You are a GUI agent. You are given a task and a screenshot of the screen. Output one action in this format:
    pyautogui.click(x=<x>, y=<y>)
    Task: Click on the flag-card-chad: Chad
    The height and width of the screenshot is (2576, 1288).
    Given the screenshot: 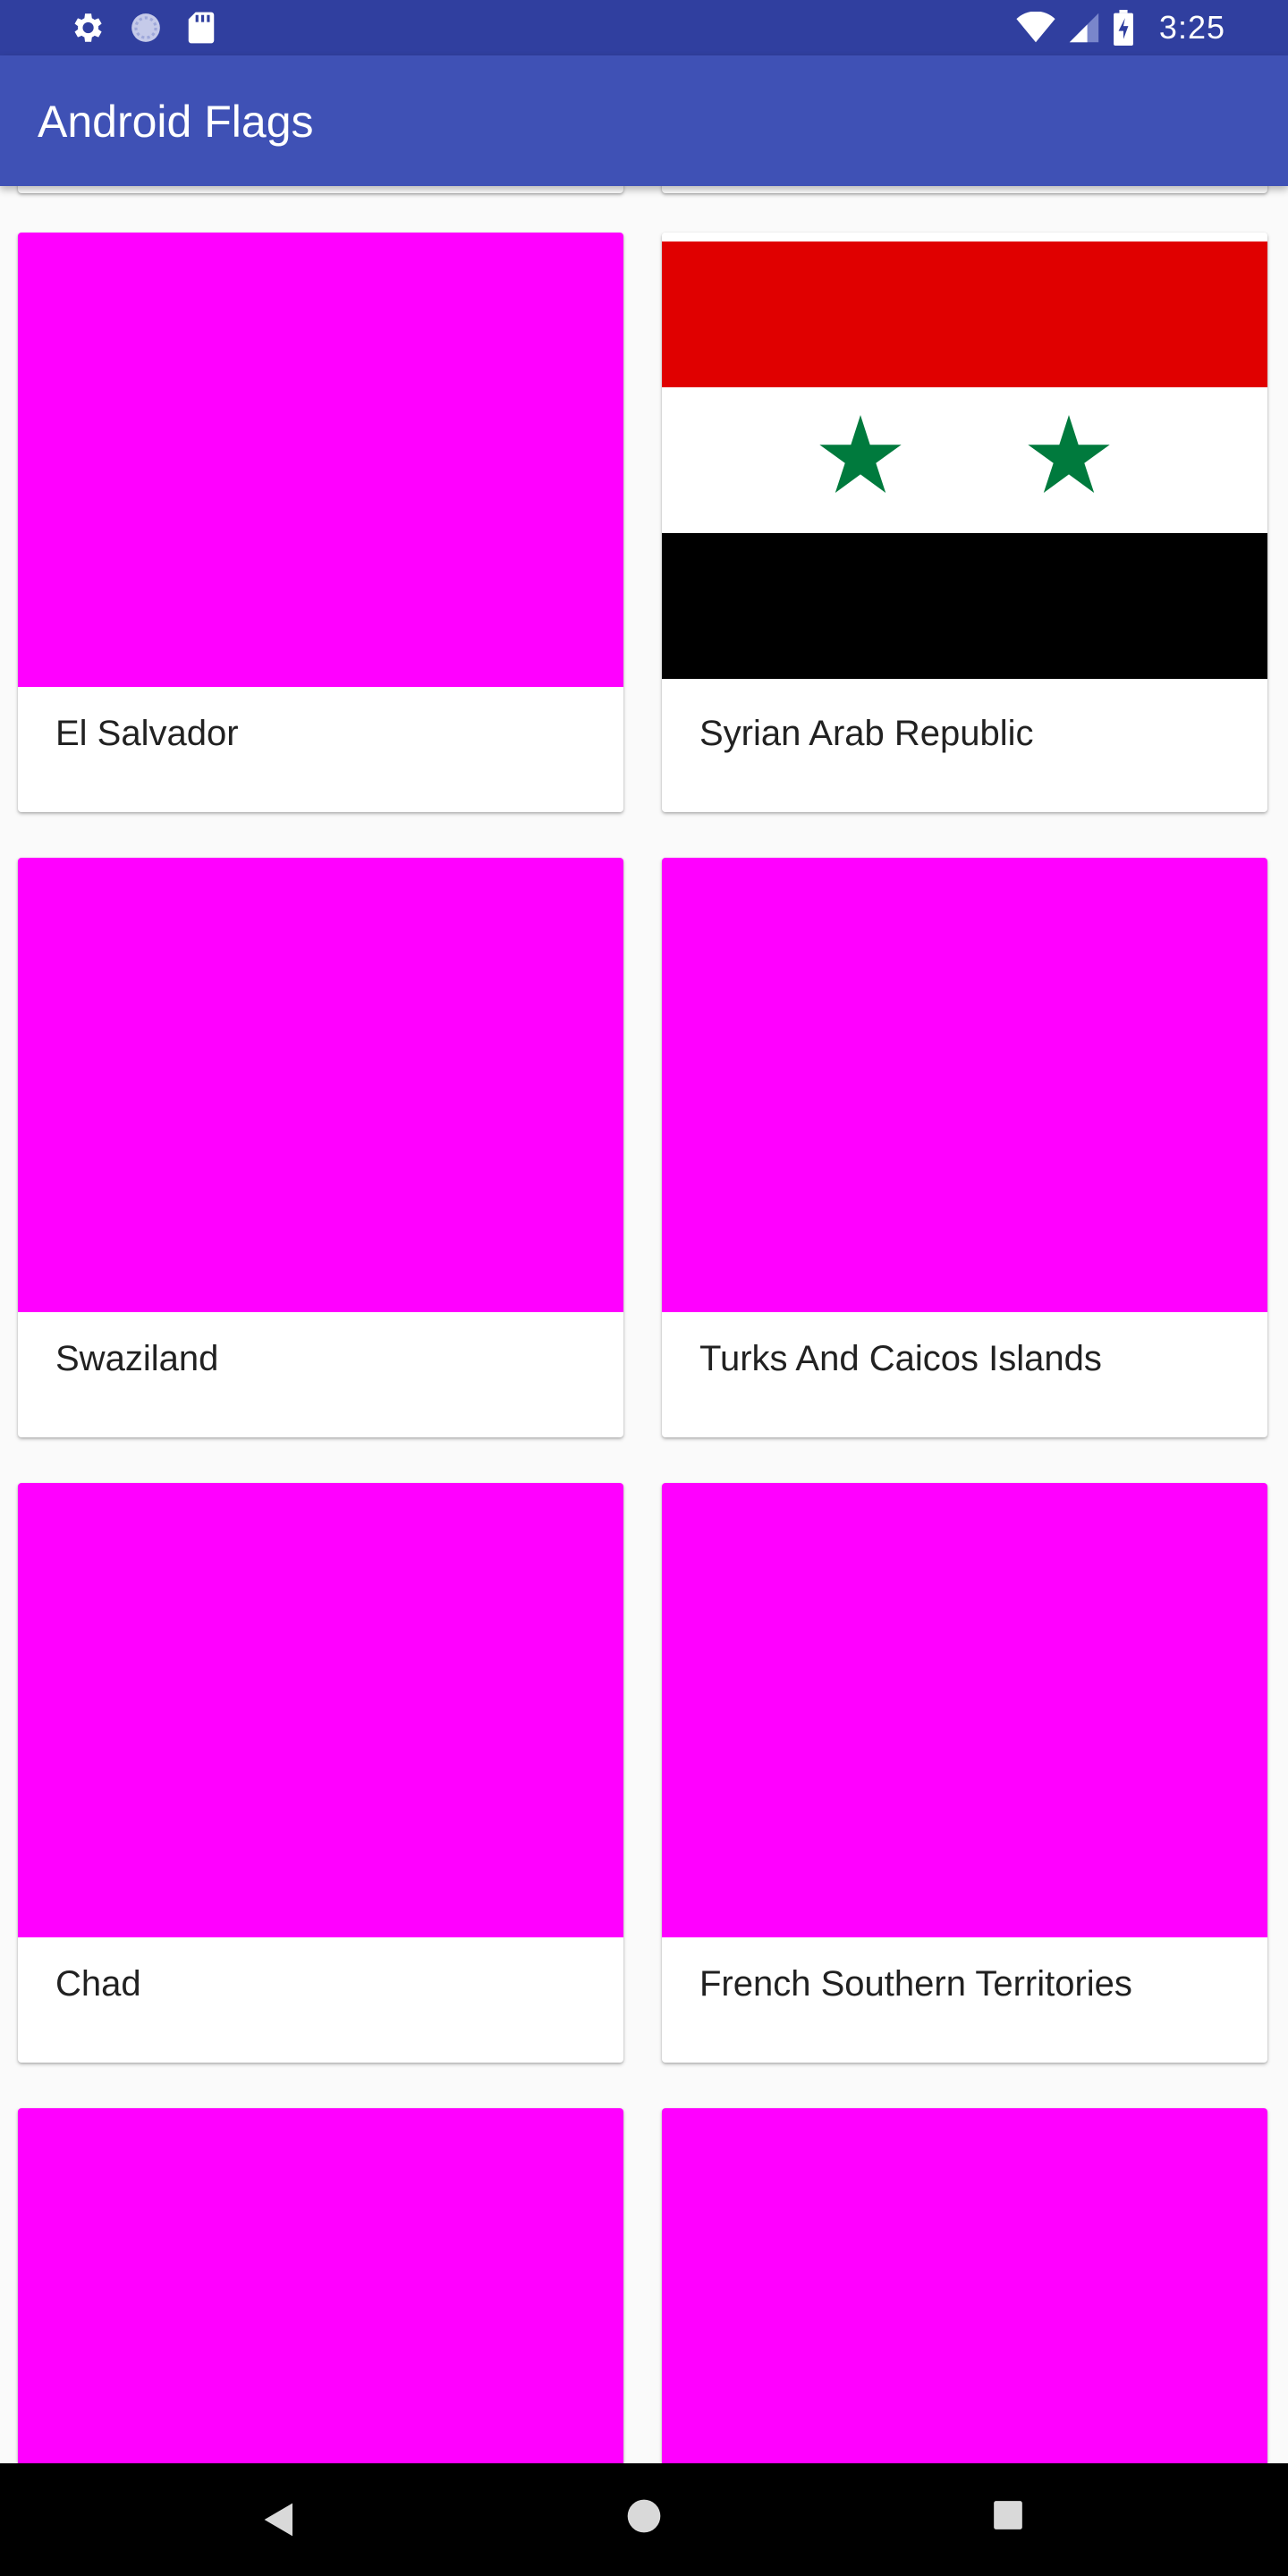 What is the action you would take?
    pyautogui.click(x=320, y=1773)
    